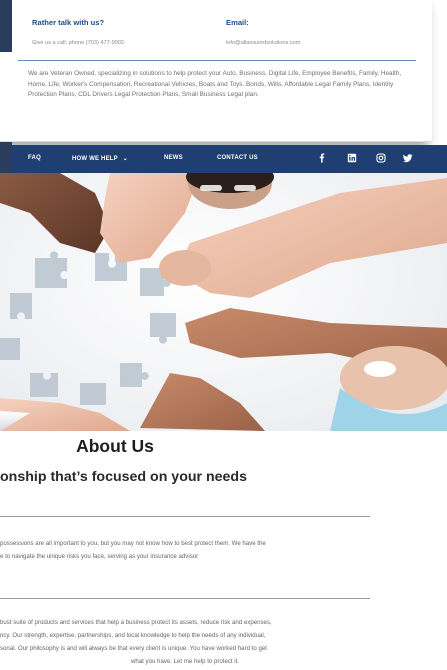  Describe the element at coordinates (123, 477) in the screenshot. I see `about-subheading: onship that’s focused on your needs` at that location.